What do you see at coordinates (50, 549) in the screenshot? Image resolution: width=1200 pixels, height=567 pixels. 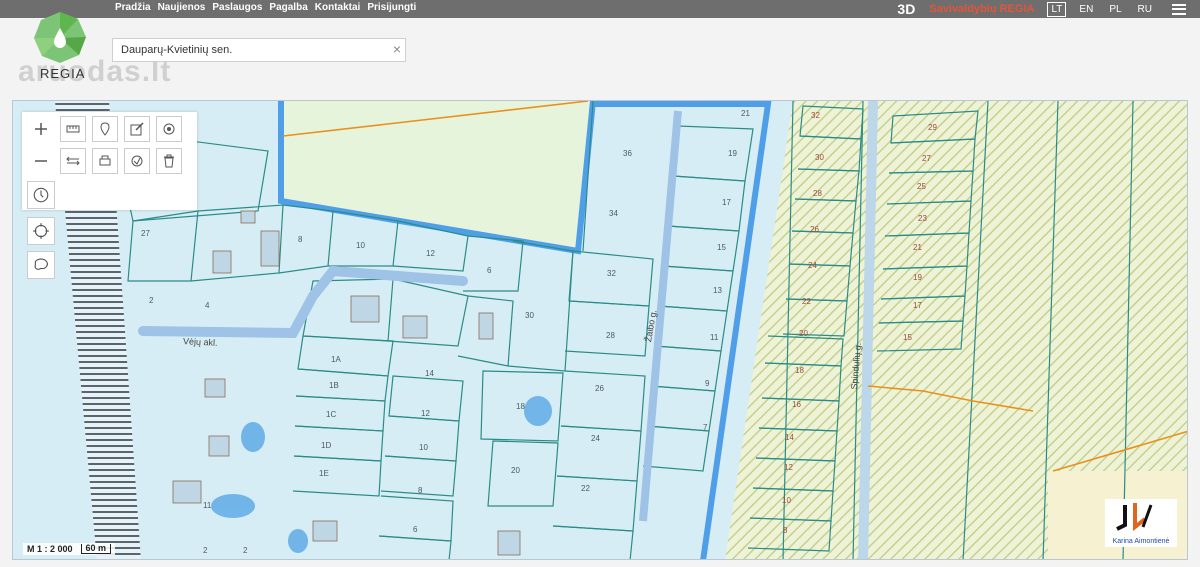 I see `scale-ratio: M 1 : 2 000` at bounding box center [50, 549].